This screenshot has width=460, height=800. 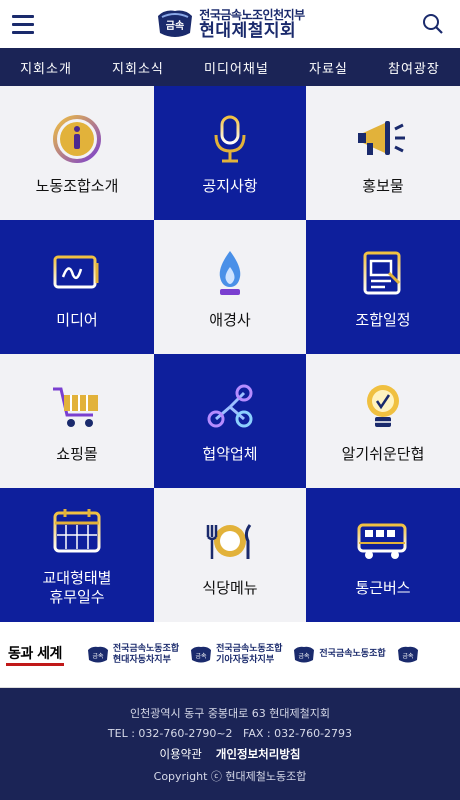 What do you see at coordinates (77, 587) in the screenshot?
I see `tile-label: 교대형태별 휴무일수` at bounding box center [77, 587].